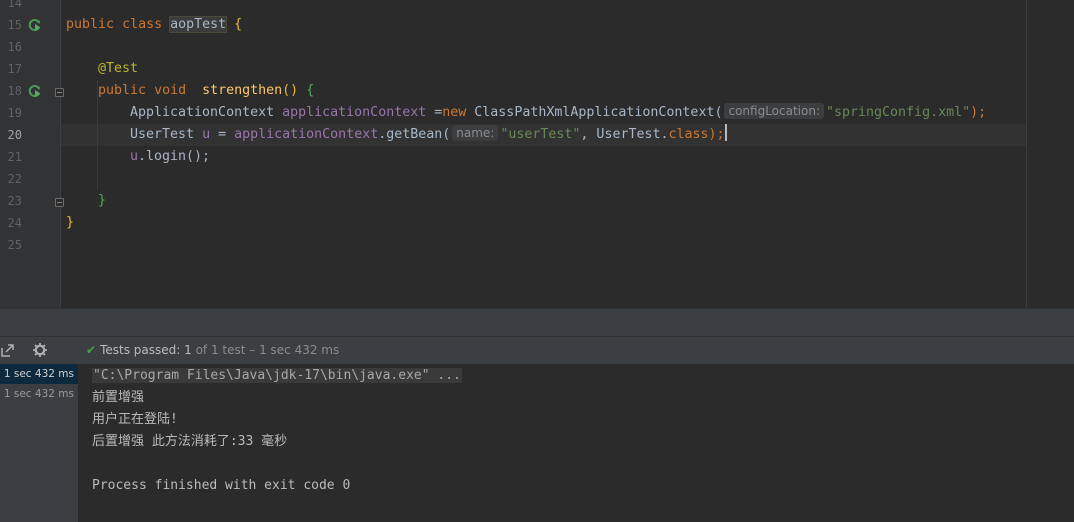  What do you see at coordinates (91, 350) in the screenshot?
I see `check-icon: ✔` at bounding box center [91, 350].